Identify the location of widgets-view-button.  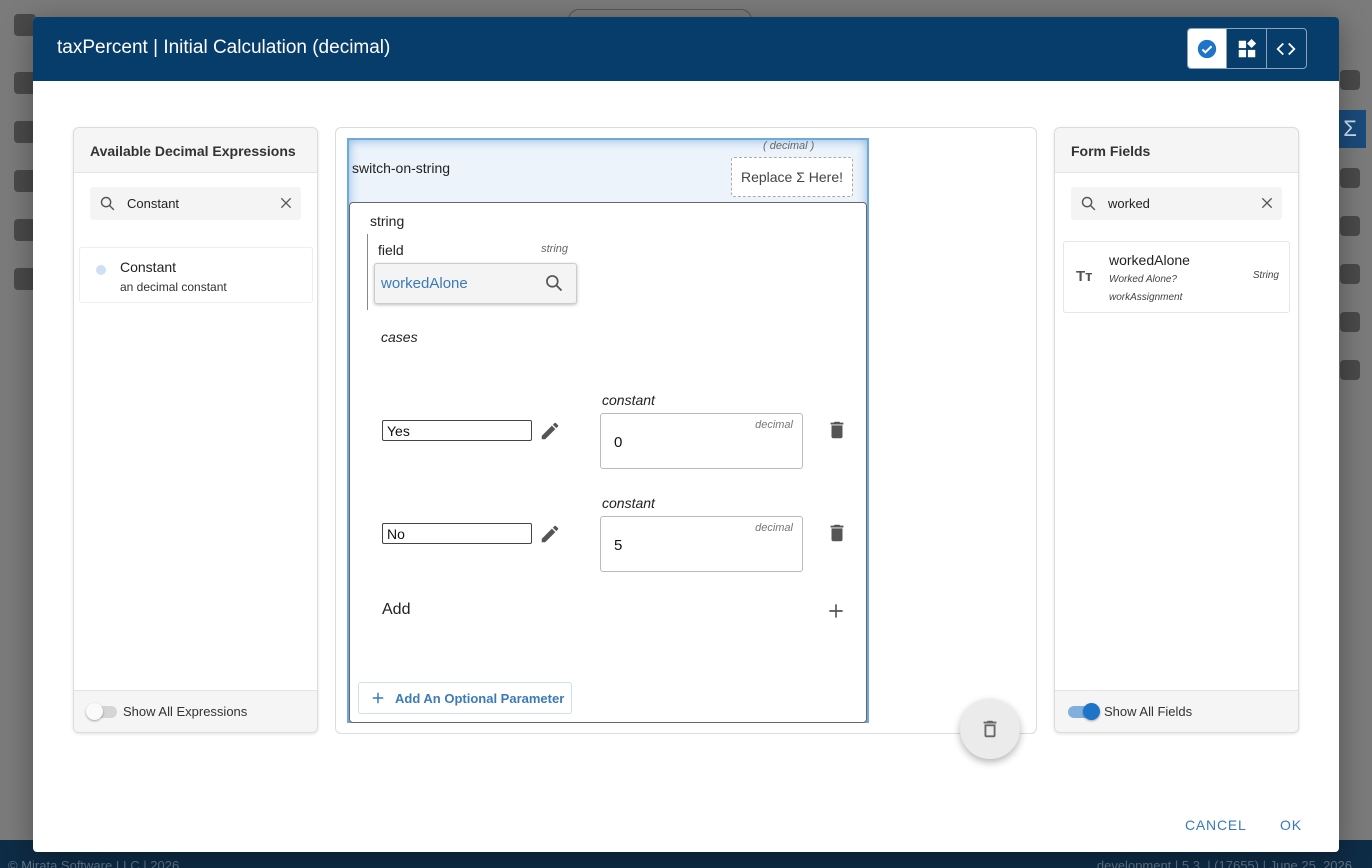
(1247, 48).